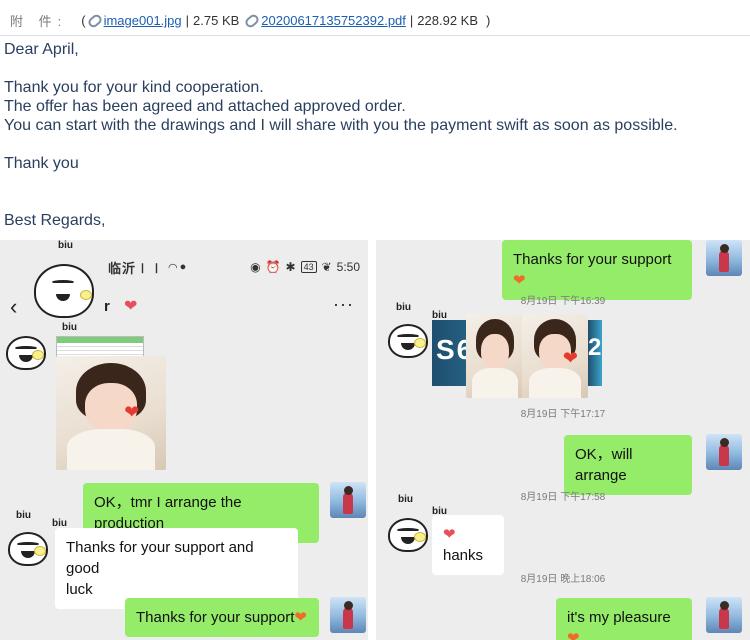  Describe the element at coordinates (173, 267) in the screenshot. I see `wifi-icon: ◠` at that location.